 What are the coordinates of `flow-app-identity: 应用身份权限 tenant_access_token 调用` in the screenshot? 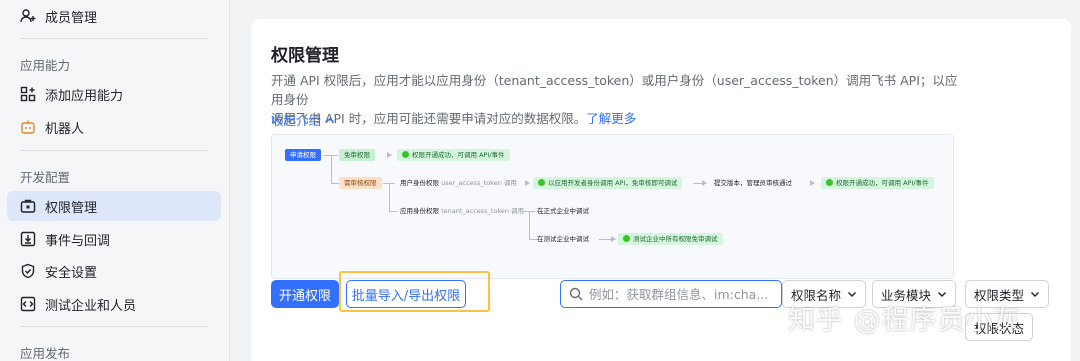 It's located at (462, 211).